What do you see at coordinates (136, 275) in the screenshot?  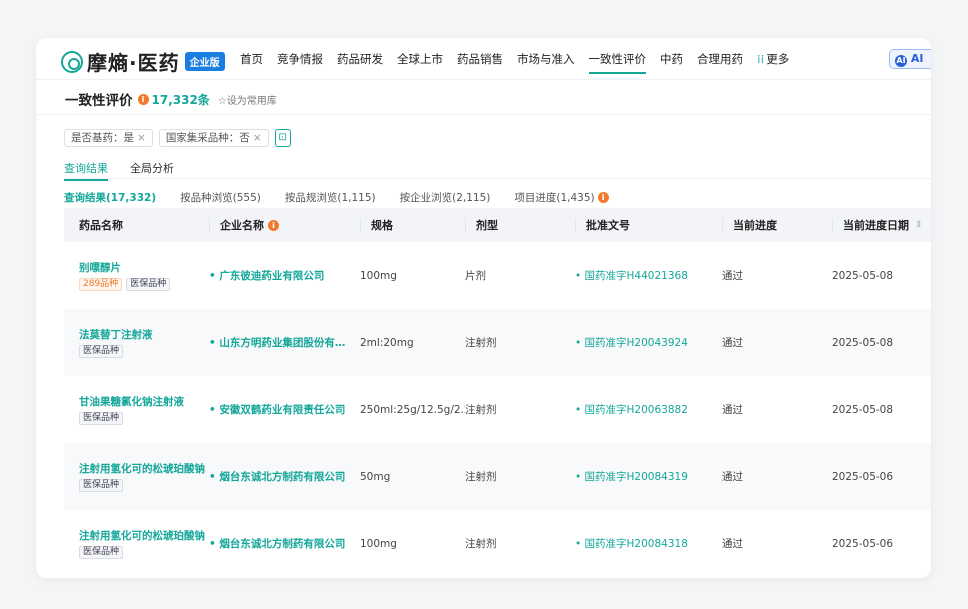 I see `cell-drug: 别嘌醇片 289品种 医保品种` at bounding box center [136, 275].